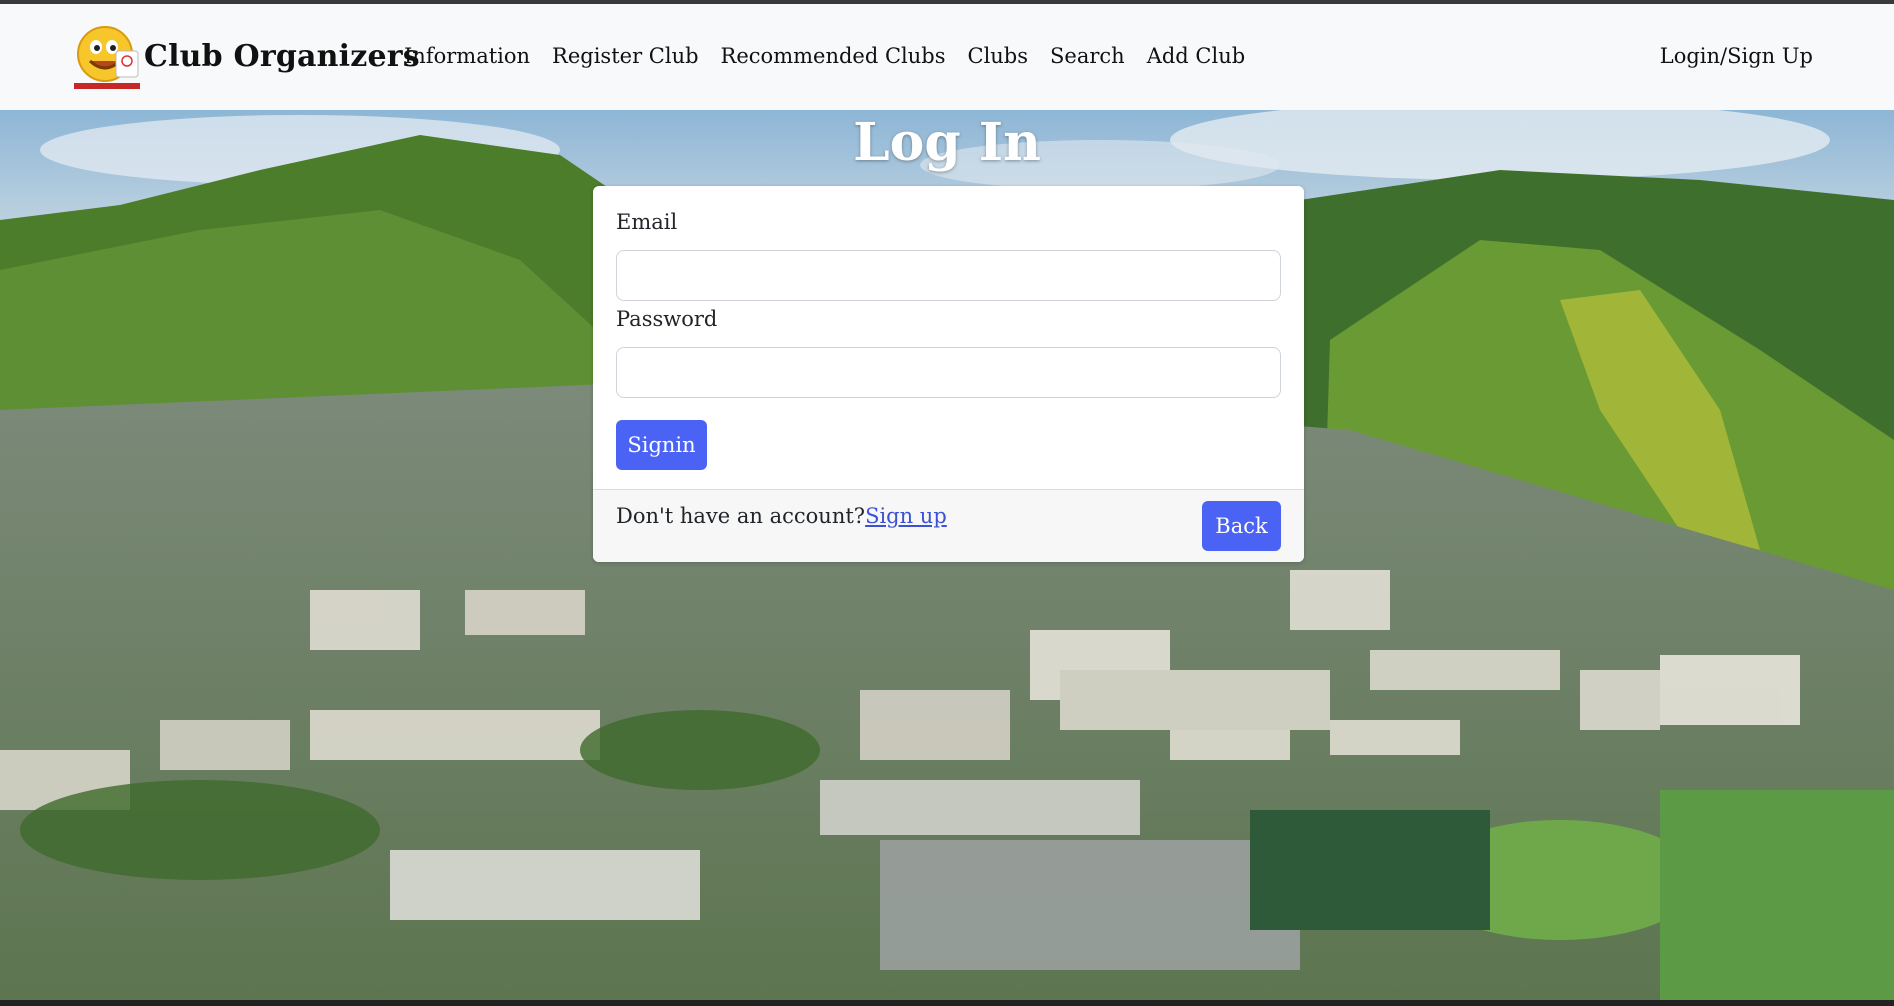 Image resolution: width=1894 pixels, height=1006 pixels. What do you see at coordinates (1241, 526) in the screenshot?
I see `back-button: Back` at bounding box center [1241, 526].